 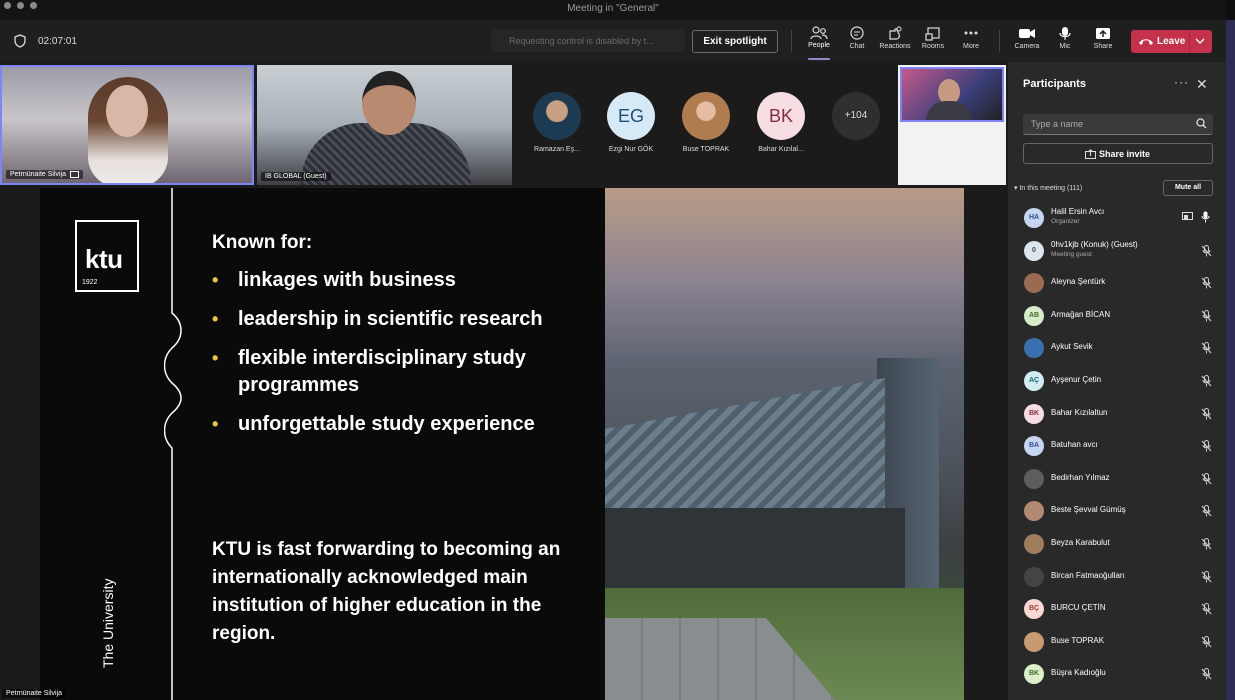 I want to click on participant-row: BA Batuhan avcı, so click(x=1117, y=446).